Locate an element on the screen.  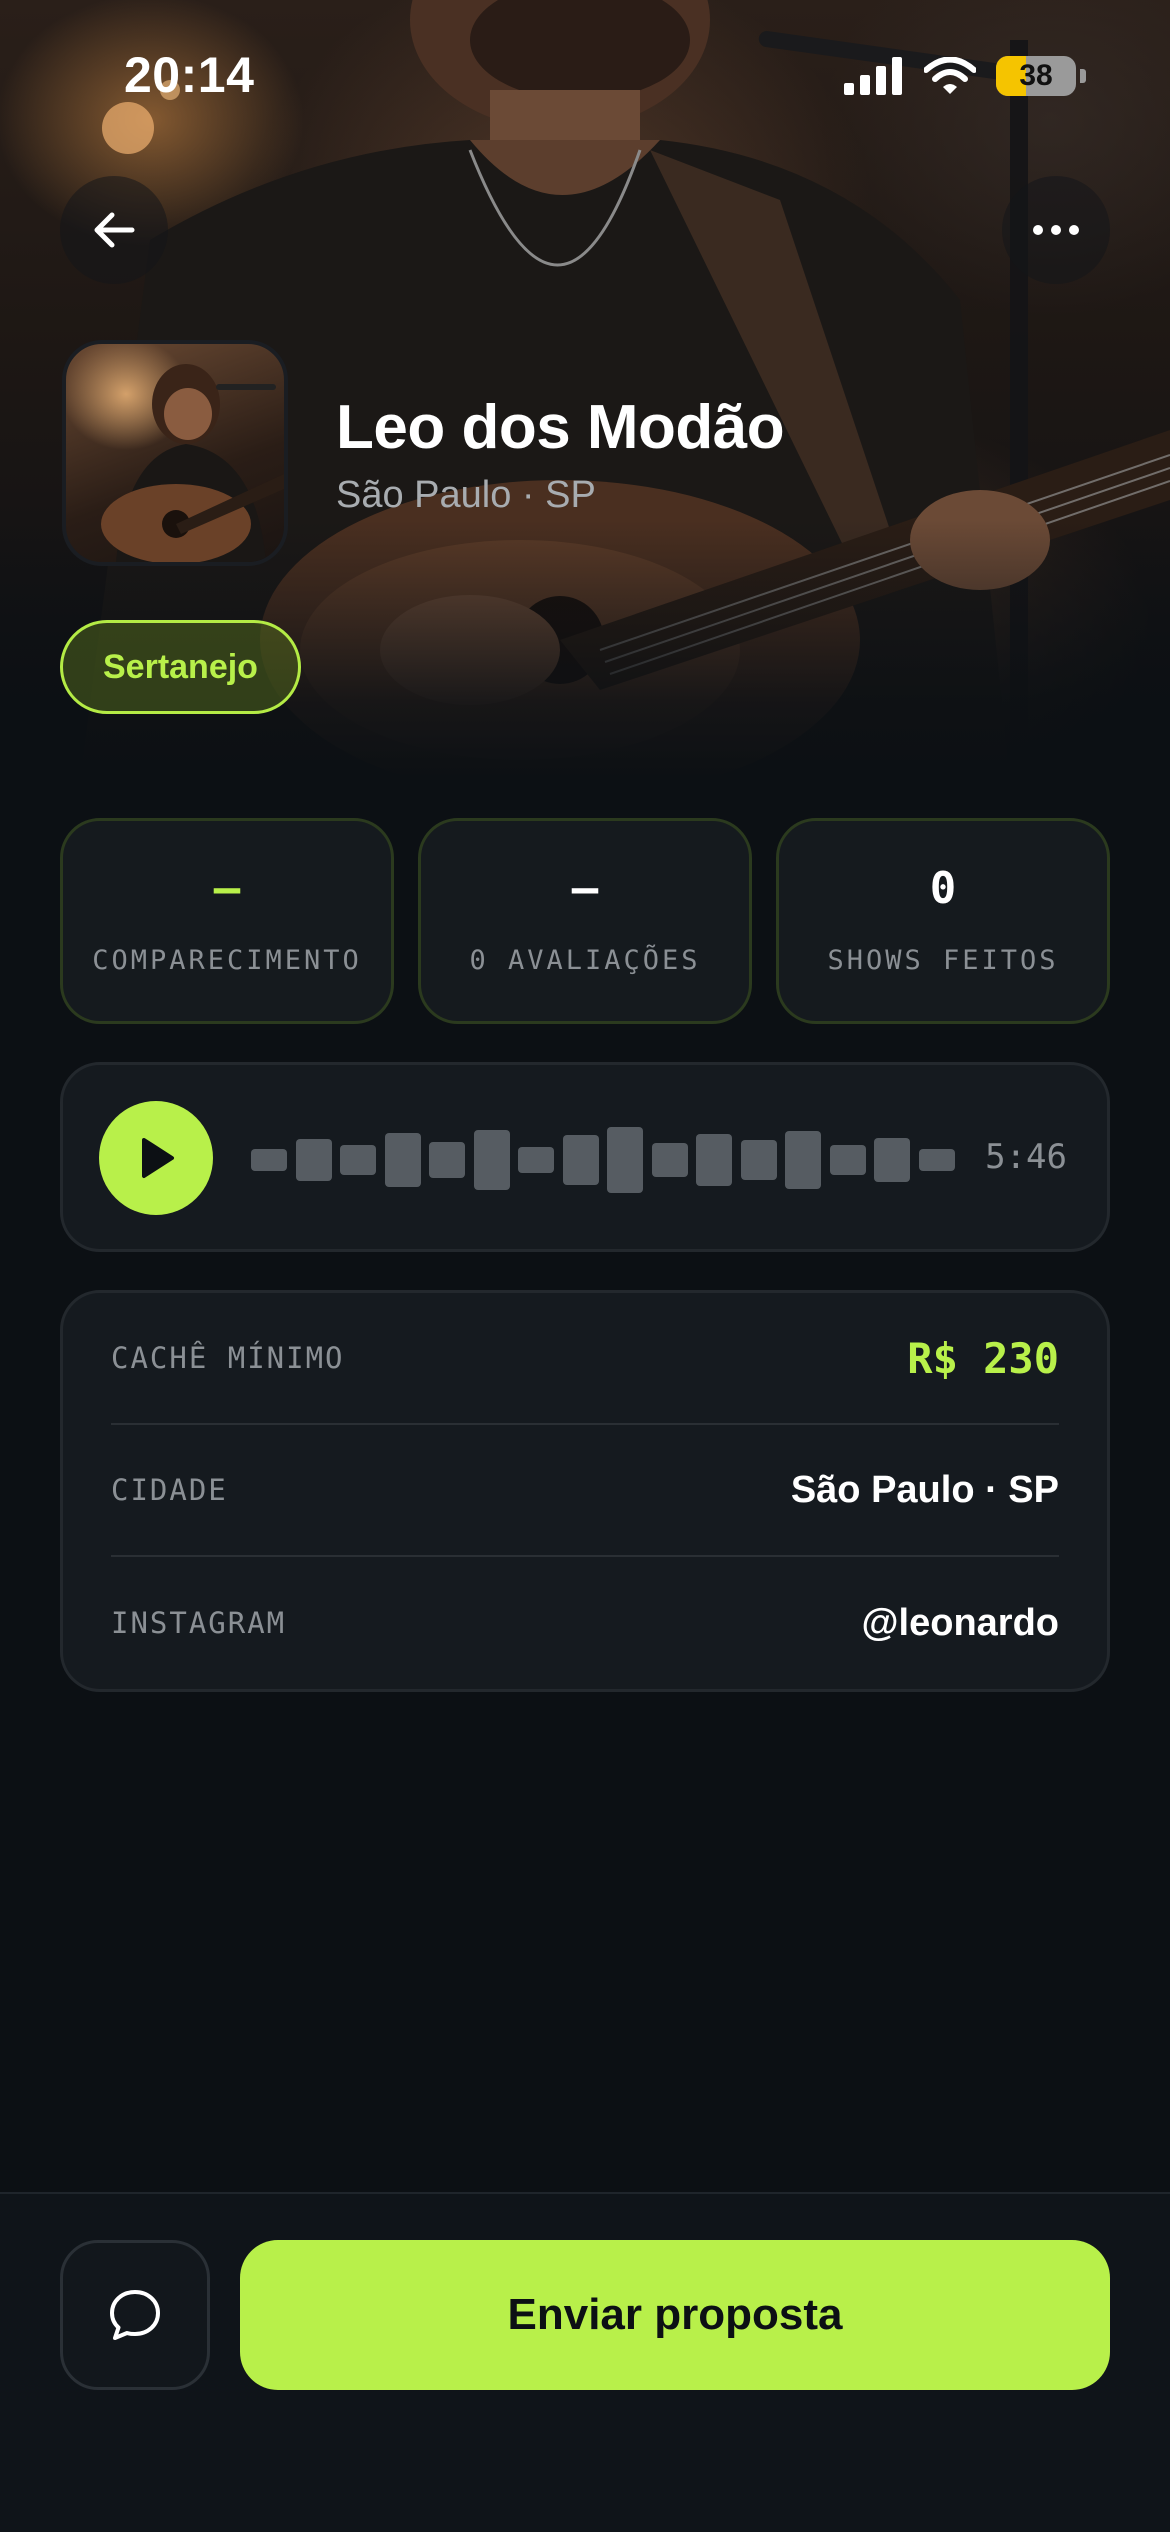
back-button is located at coordinates (114, 230).